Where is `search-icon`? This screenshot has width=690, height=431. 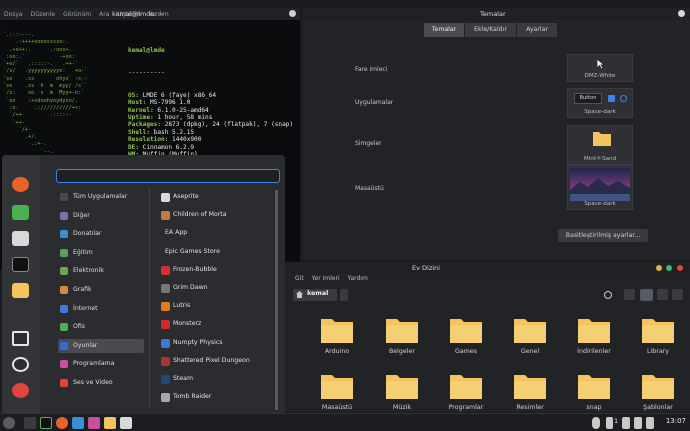
search-icon is located at coordinates (608, 295).